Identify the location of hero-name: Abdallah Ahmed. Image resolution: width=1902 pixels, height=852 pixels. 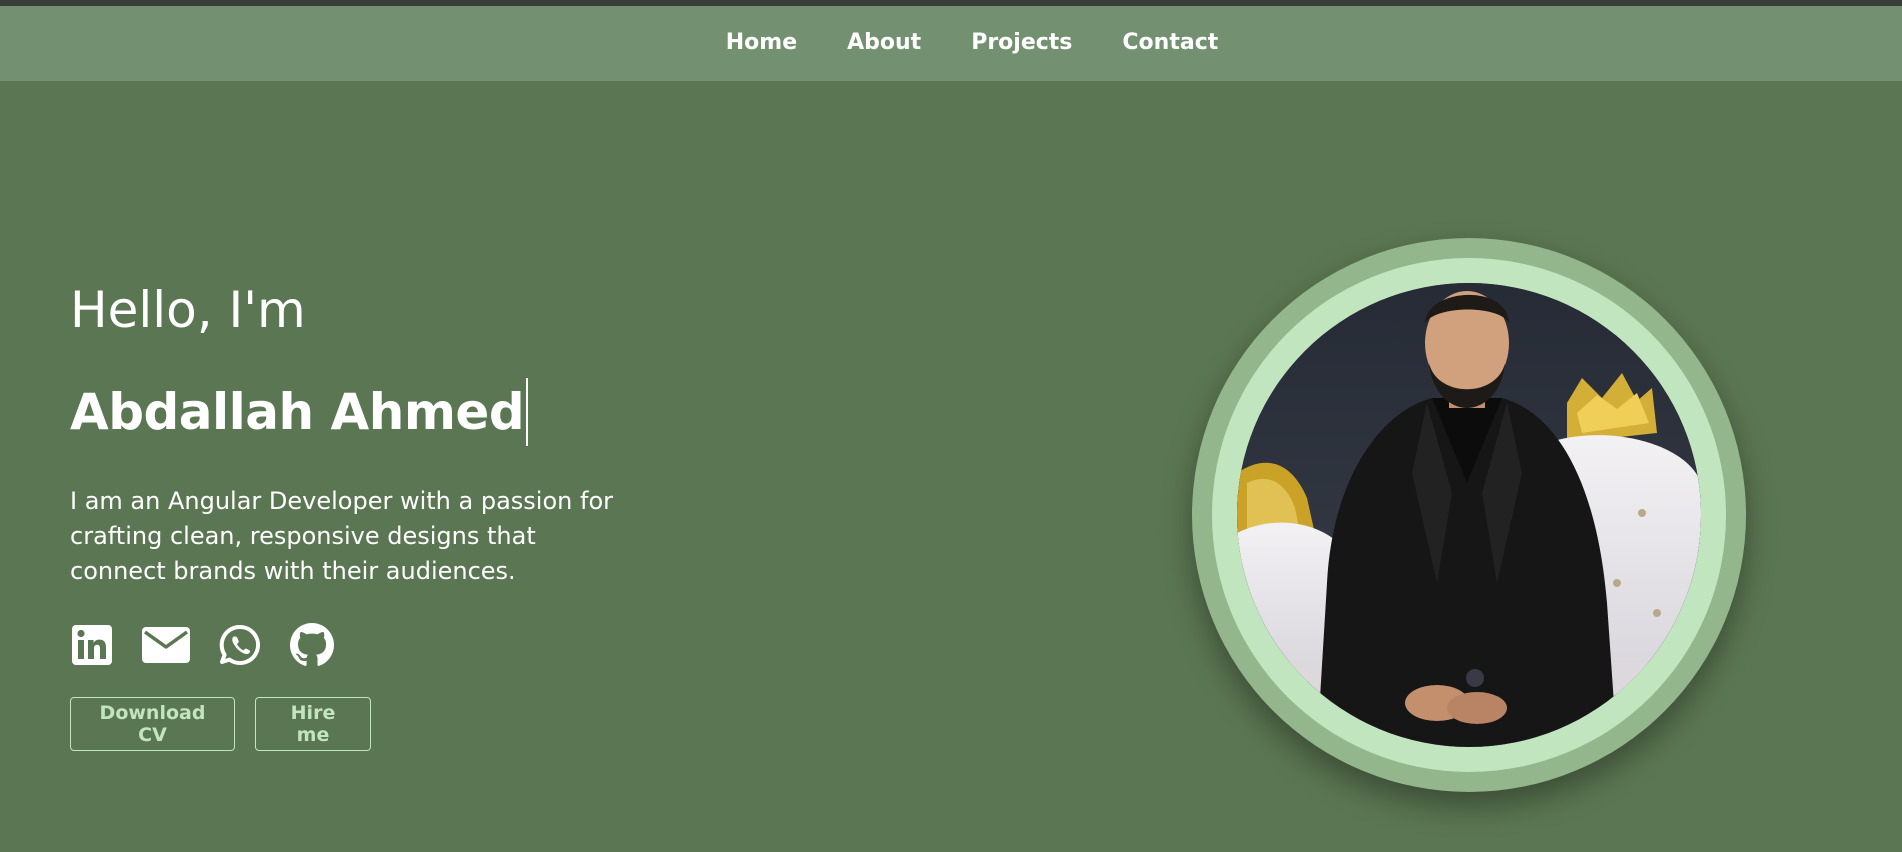
(297, 412).